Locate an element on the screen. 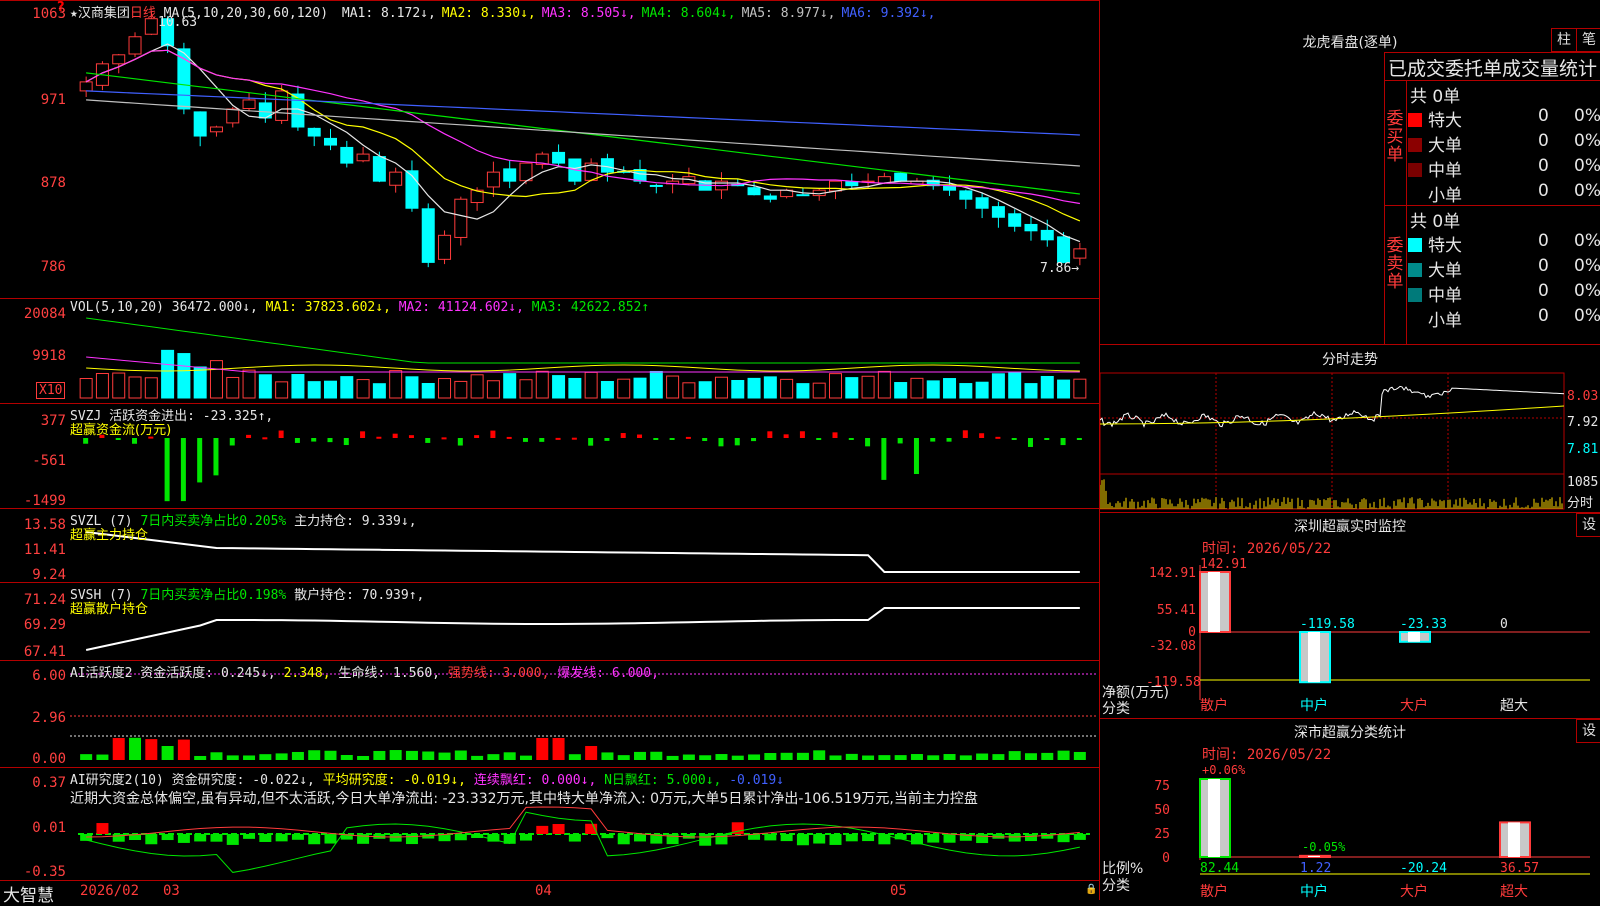 The height and width of the screenshot is (906, 1600). ma5-line is located at coordinates (583, 133).